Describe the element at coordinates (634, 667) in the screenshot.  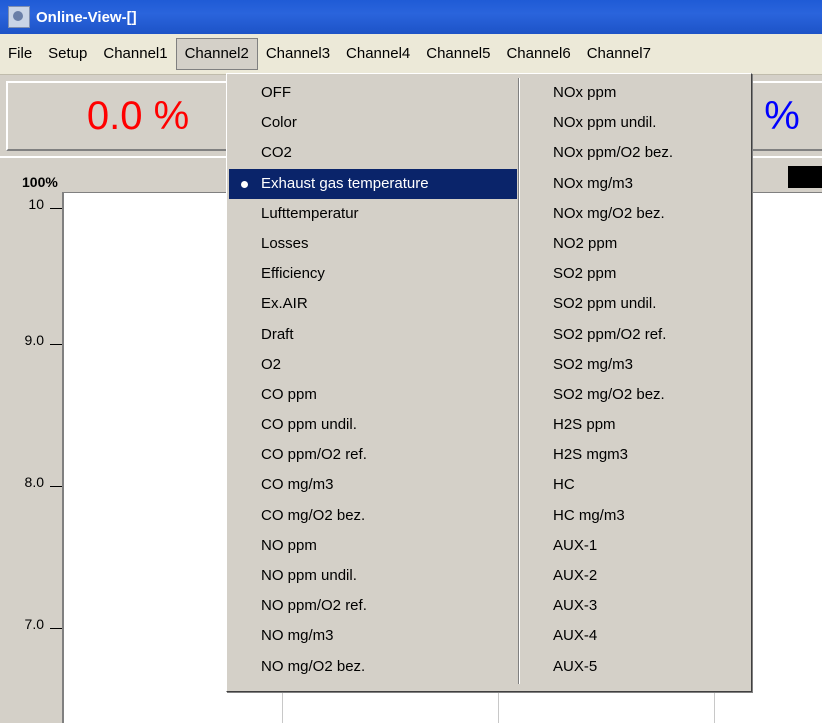
I see `menu-option-aux-5: AUX-5` at that location.